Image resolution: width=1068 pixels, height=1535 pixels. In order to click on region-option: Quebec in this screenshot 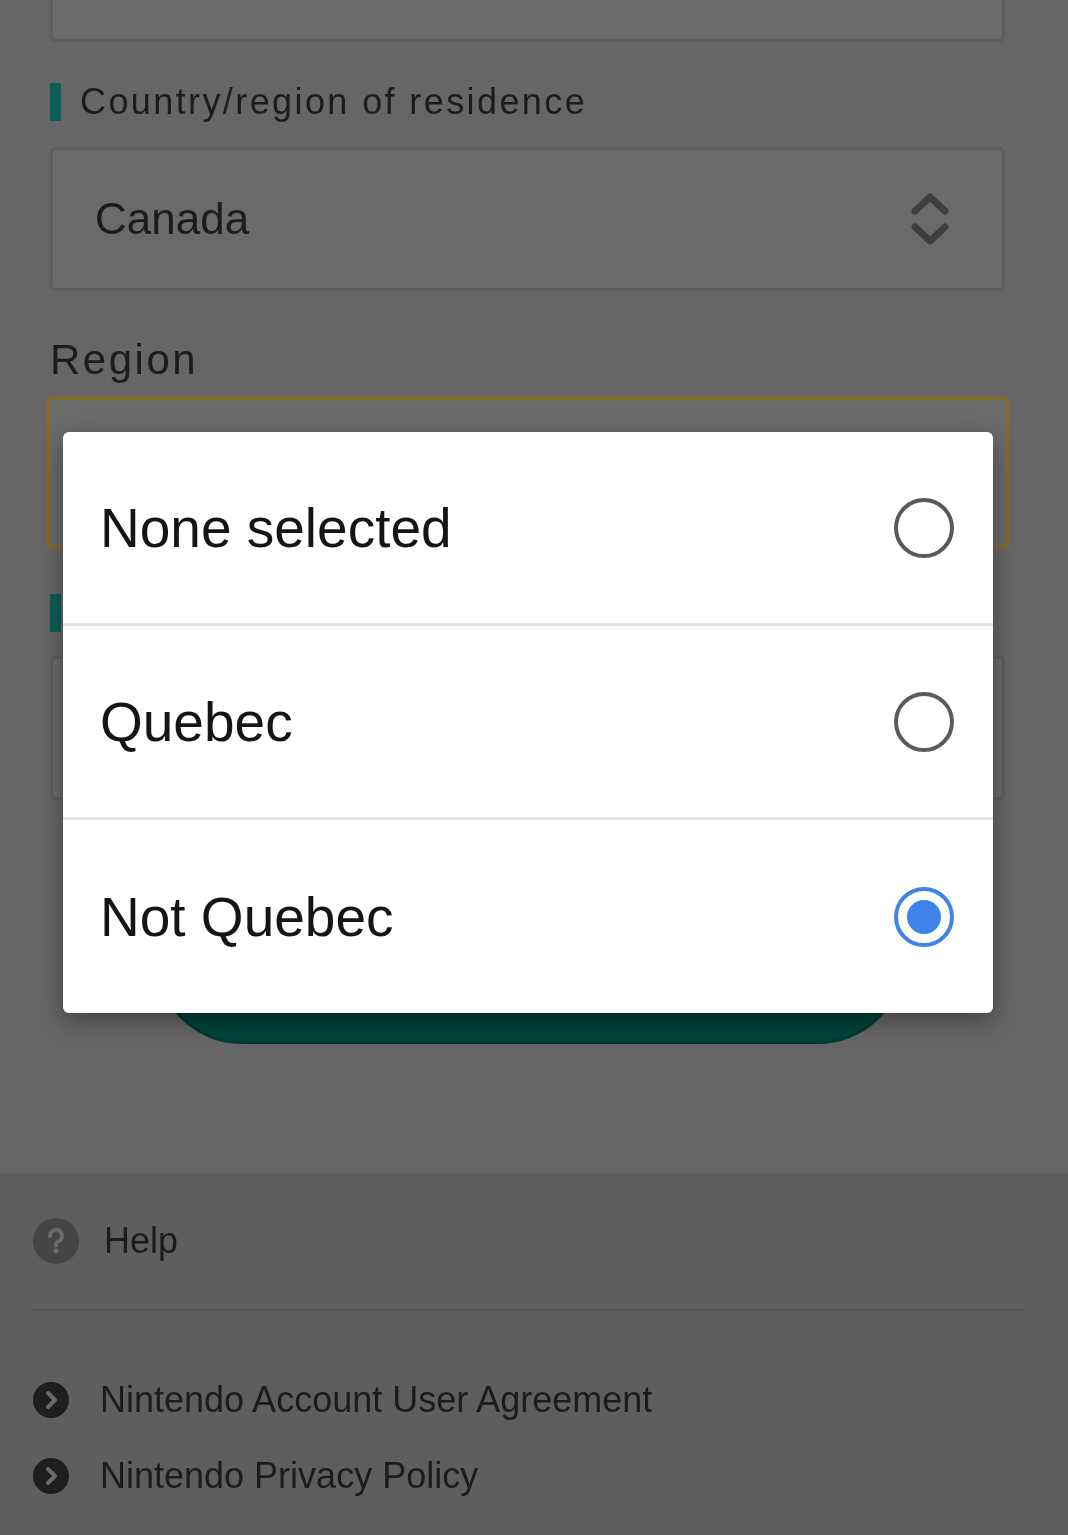, I will do `click(528, 723)`.